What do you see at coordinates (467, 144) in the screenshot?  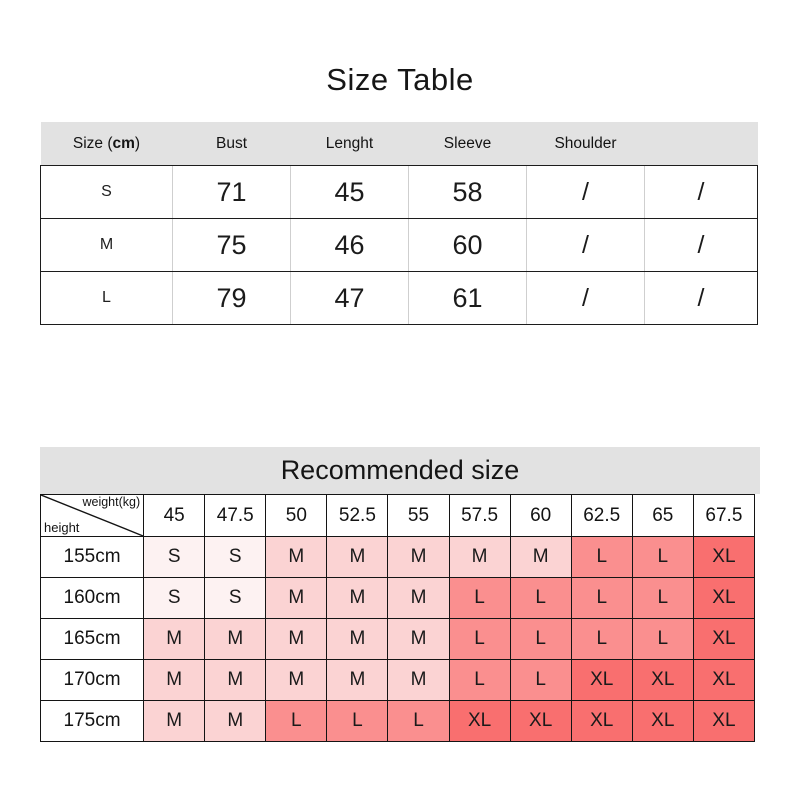 I see `column-header-sleeve: Sleeve` at bounding box center [467, 144].